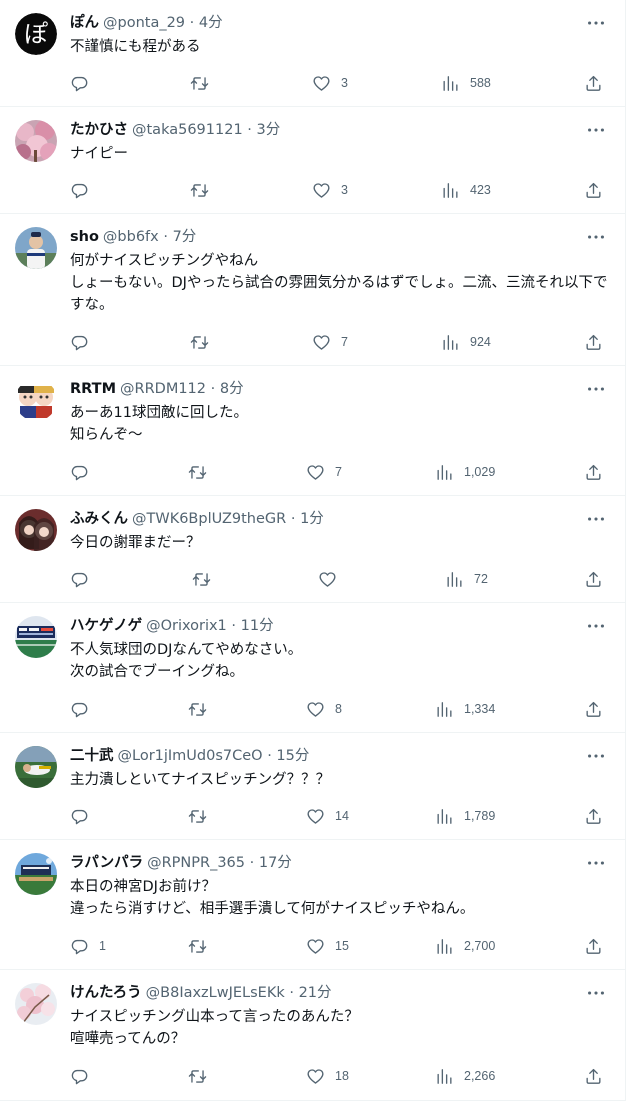  Describe the element at coordinates (187, 130) in the screenshot. I see `user-handle: @taka5691121` at that location.